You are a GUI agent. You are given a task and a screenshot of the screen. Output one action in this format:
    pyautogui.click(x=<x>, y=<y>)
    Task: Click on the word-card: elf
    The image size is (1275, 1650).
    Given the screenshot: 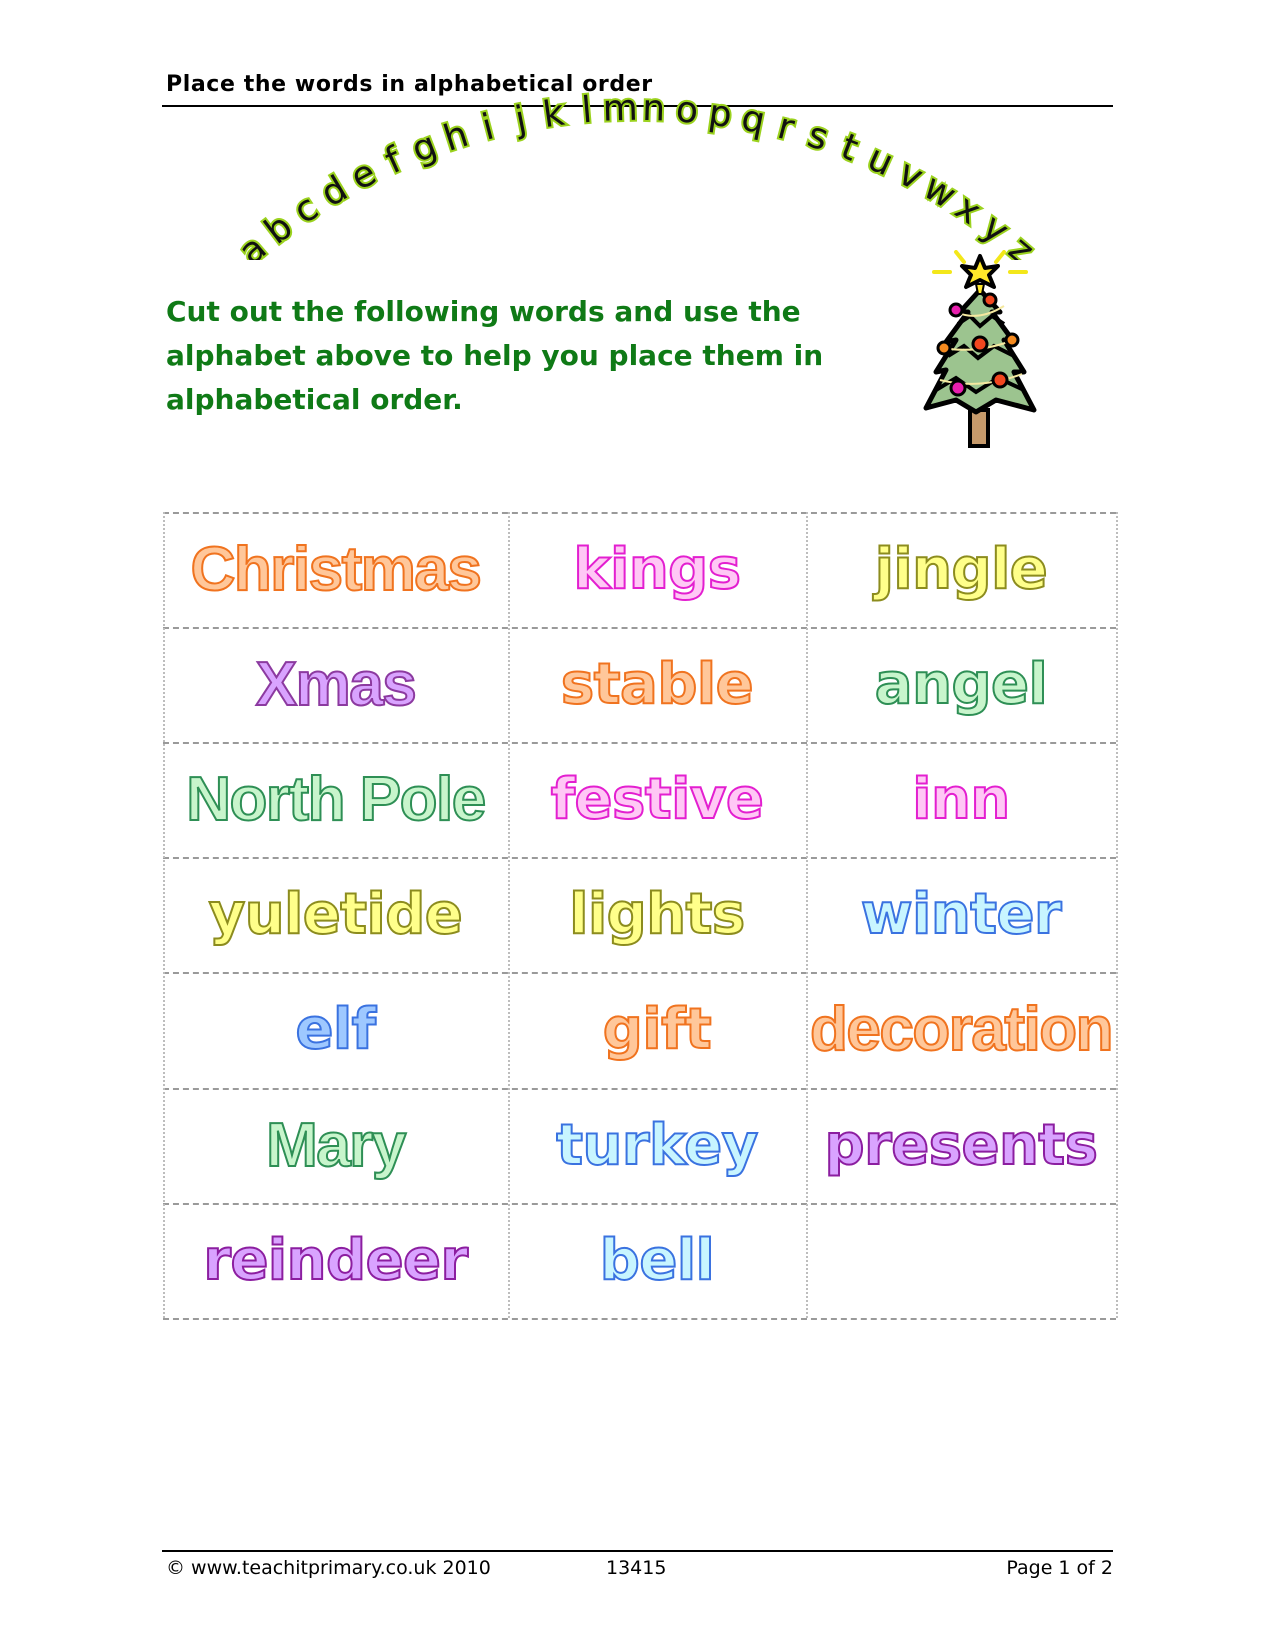 What is the action you would take?
    pyautogui.click(x=335, y=1029)
    